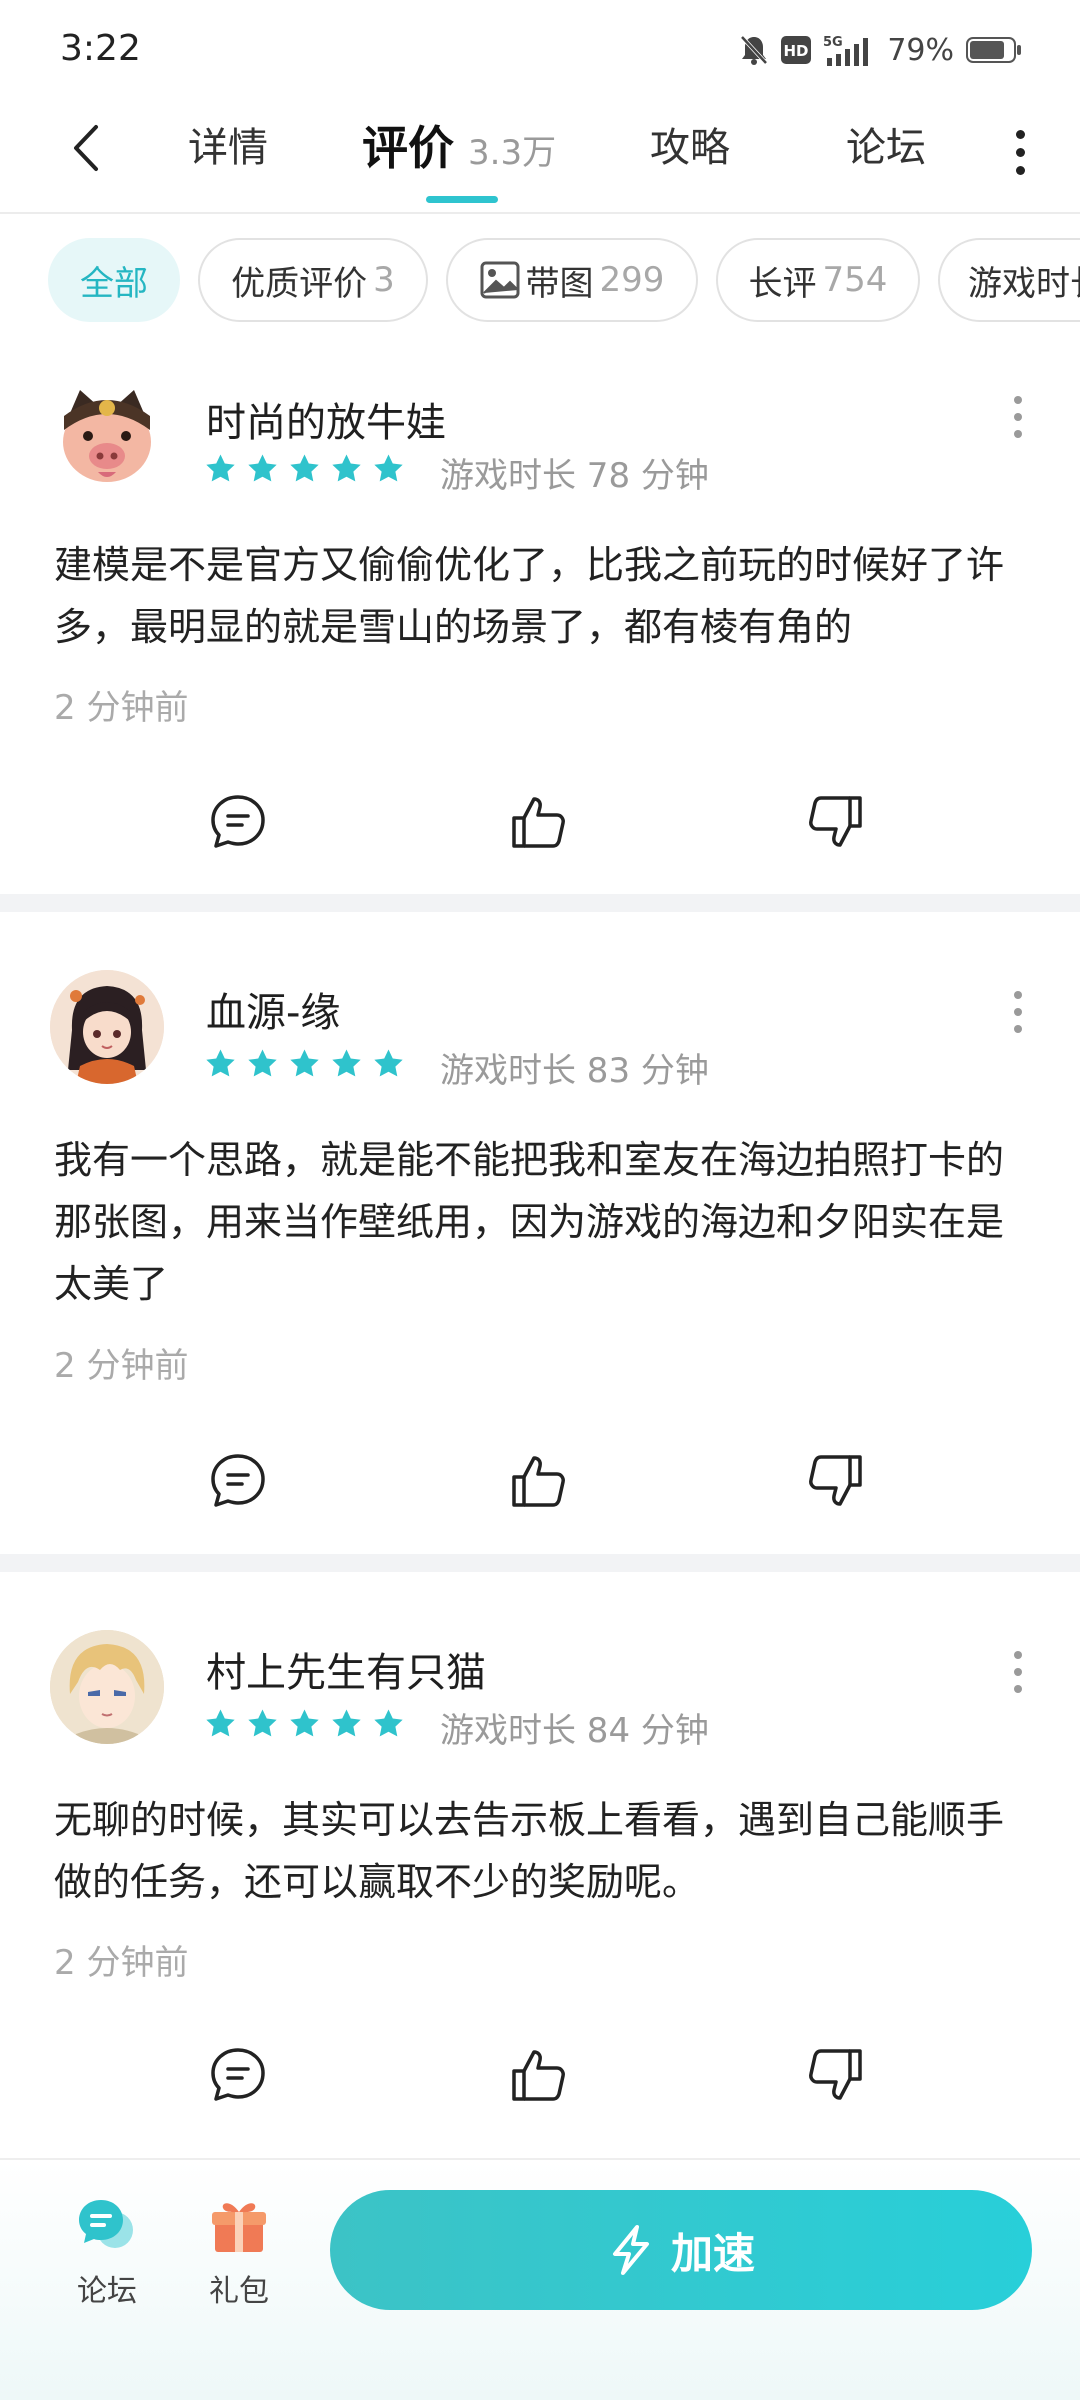 The image size is (1080, 2400). I want to click on review-filters: 全部 优质评价3 带图299 长评754 游戏时长, so click(540, 281).